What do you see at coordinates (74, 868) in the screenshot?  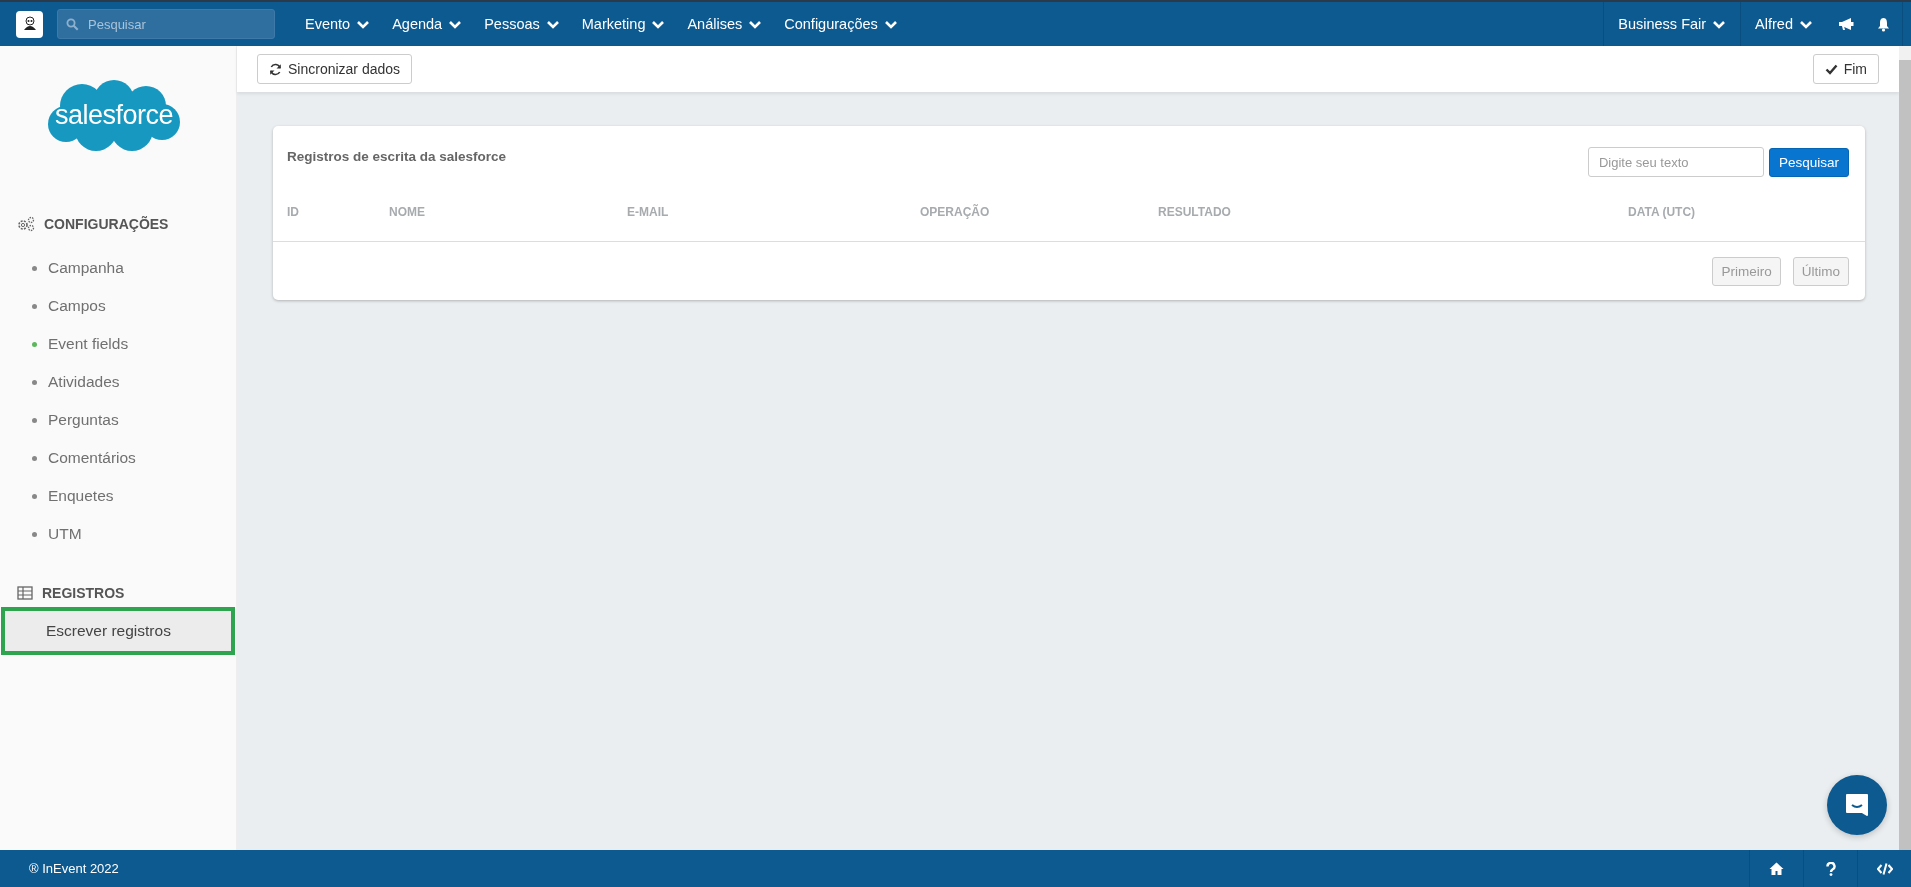 I see `copyright-text: ® InEvent 2022` at bounding box center [74, 868].